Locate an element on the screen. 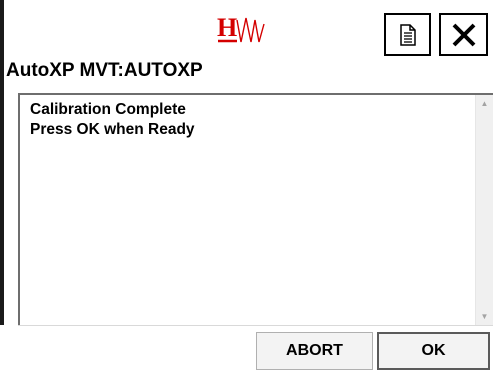 The width and height of the screenshot is (493, 373). close-icon is located at coordinates (463, 34).